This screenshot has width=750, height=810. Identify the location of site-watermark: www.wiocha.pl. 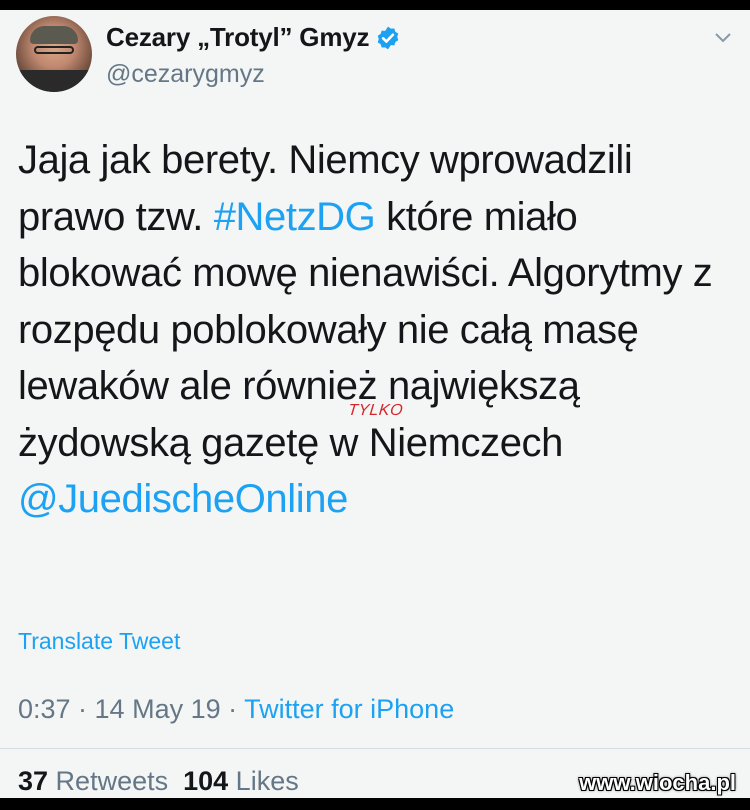
(657, 782).